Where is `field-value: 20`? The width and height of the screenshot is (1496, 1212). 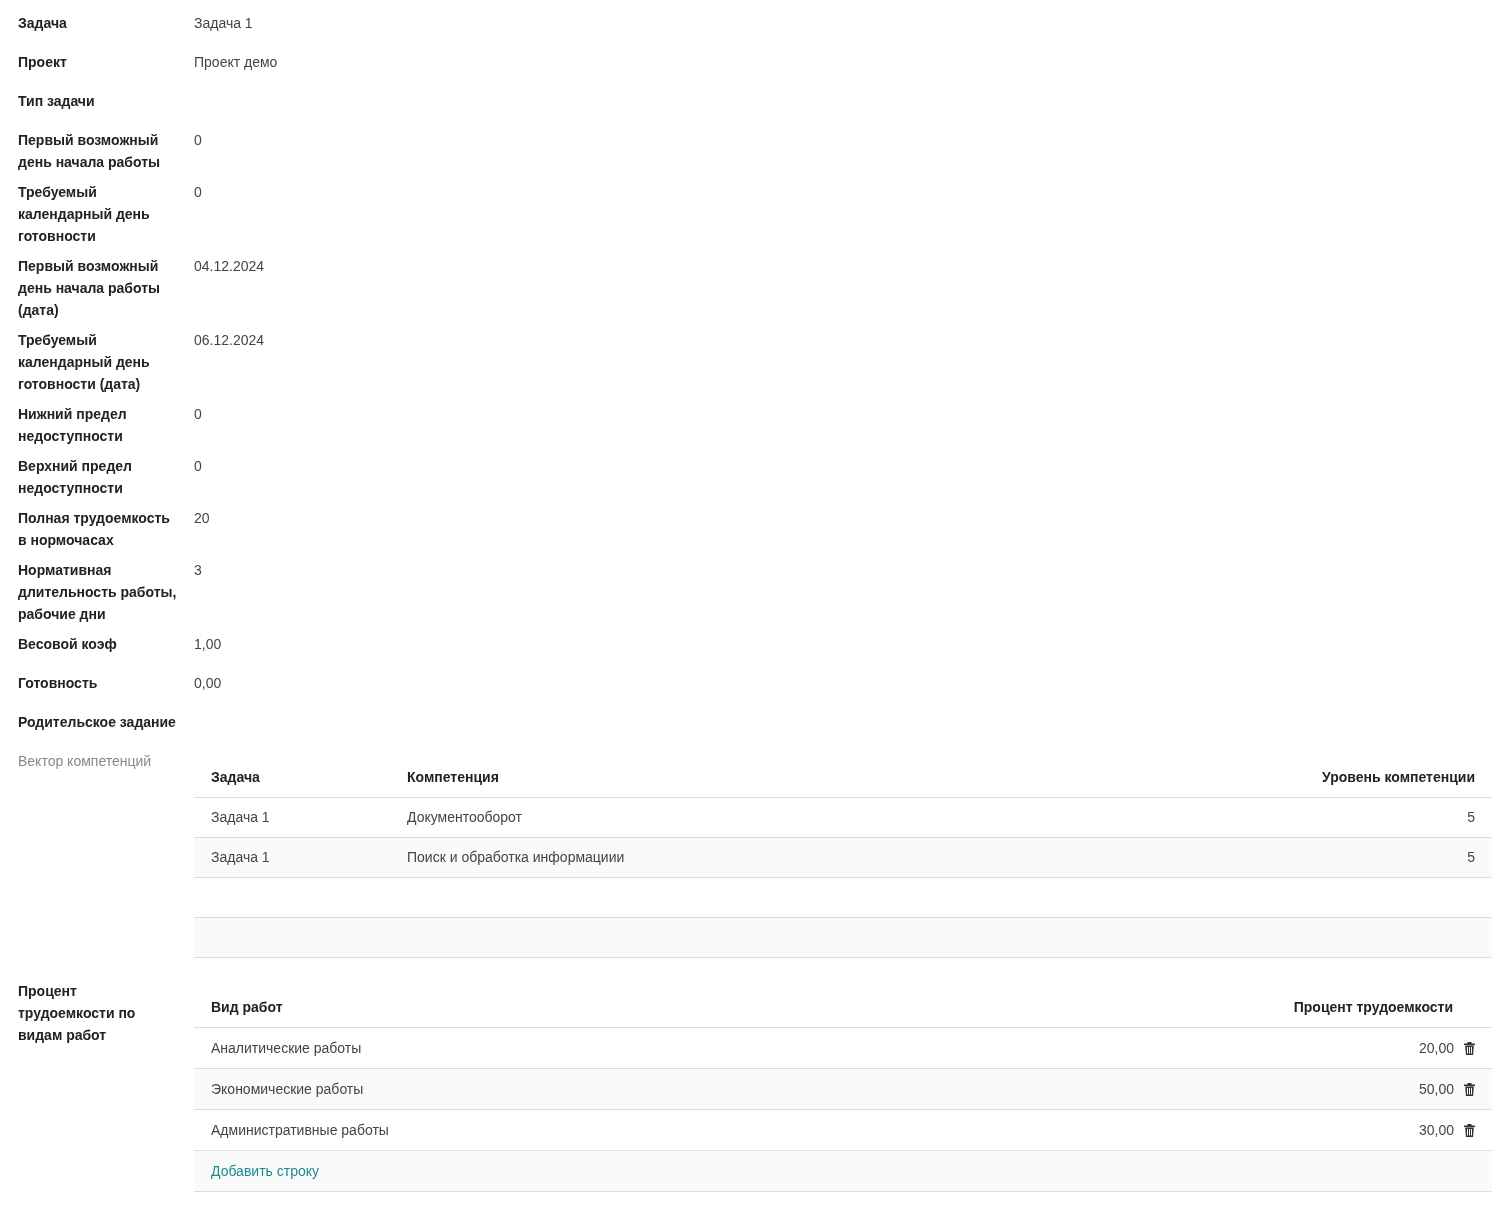 field-value: 20 is located at coordinates (202, 518).